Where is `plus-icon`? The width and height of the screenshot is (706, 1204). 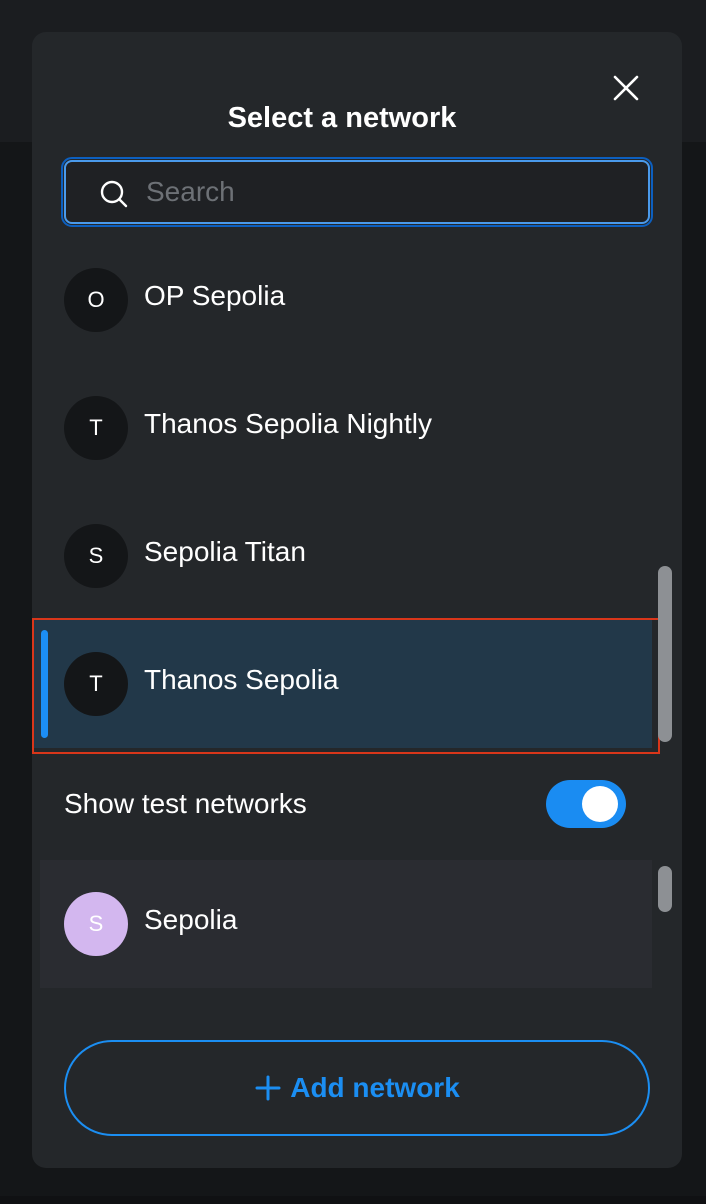
plus-icon is located at coordinates (268, 1088).